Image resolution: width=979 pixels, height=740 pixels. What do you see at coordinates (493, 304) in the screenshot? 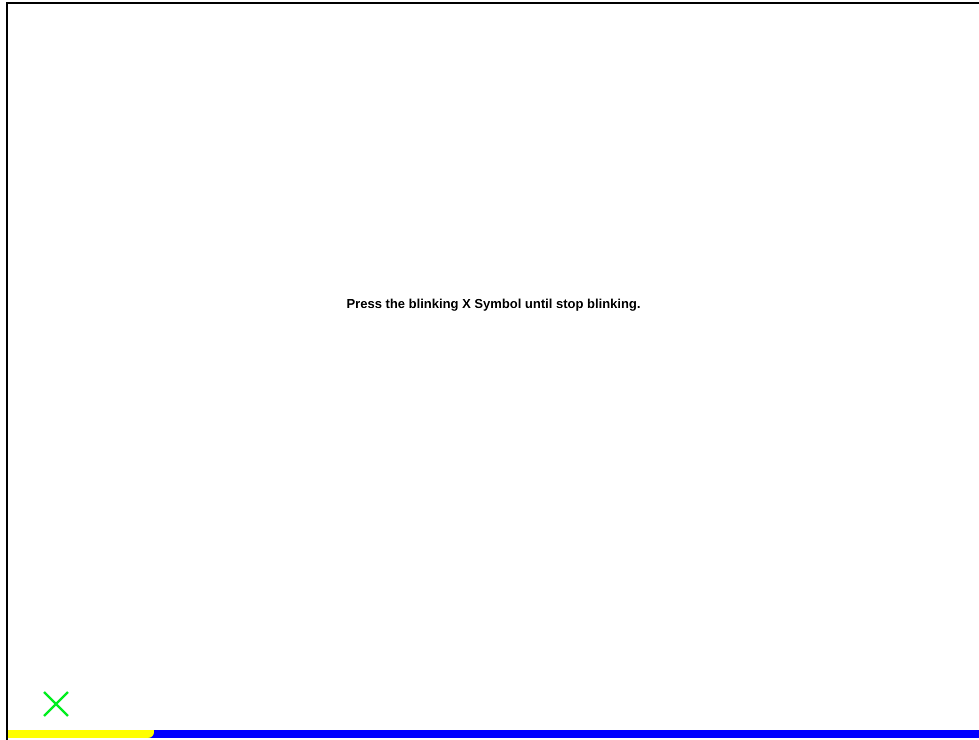
I see `instruction-text: Press the blinking X Symbol until stop blinking.` at bounding box center [493, 304].